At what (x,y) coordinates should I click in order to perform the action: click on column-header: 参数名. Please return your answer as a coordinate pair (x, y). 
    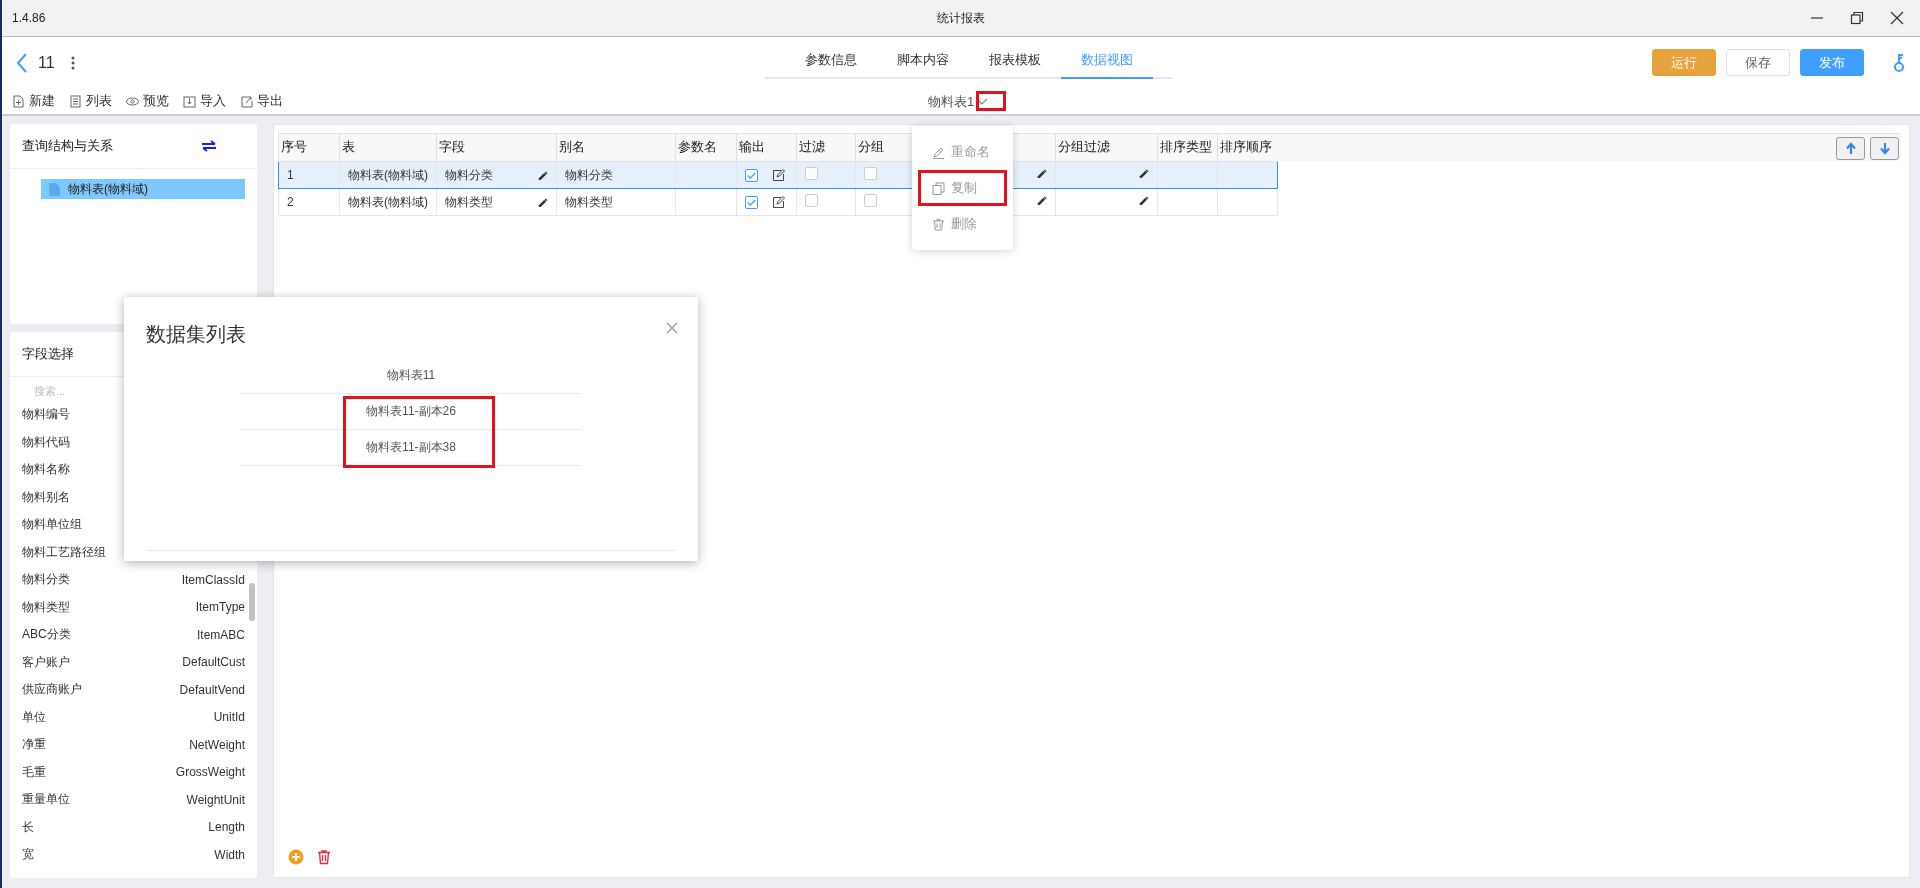
    Looking at the image, I should click on (706, 147).